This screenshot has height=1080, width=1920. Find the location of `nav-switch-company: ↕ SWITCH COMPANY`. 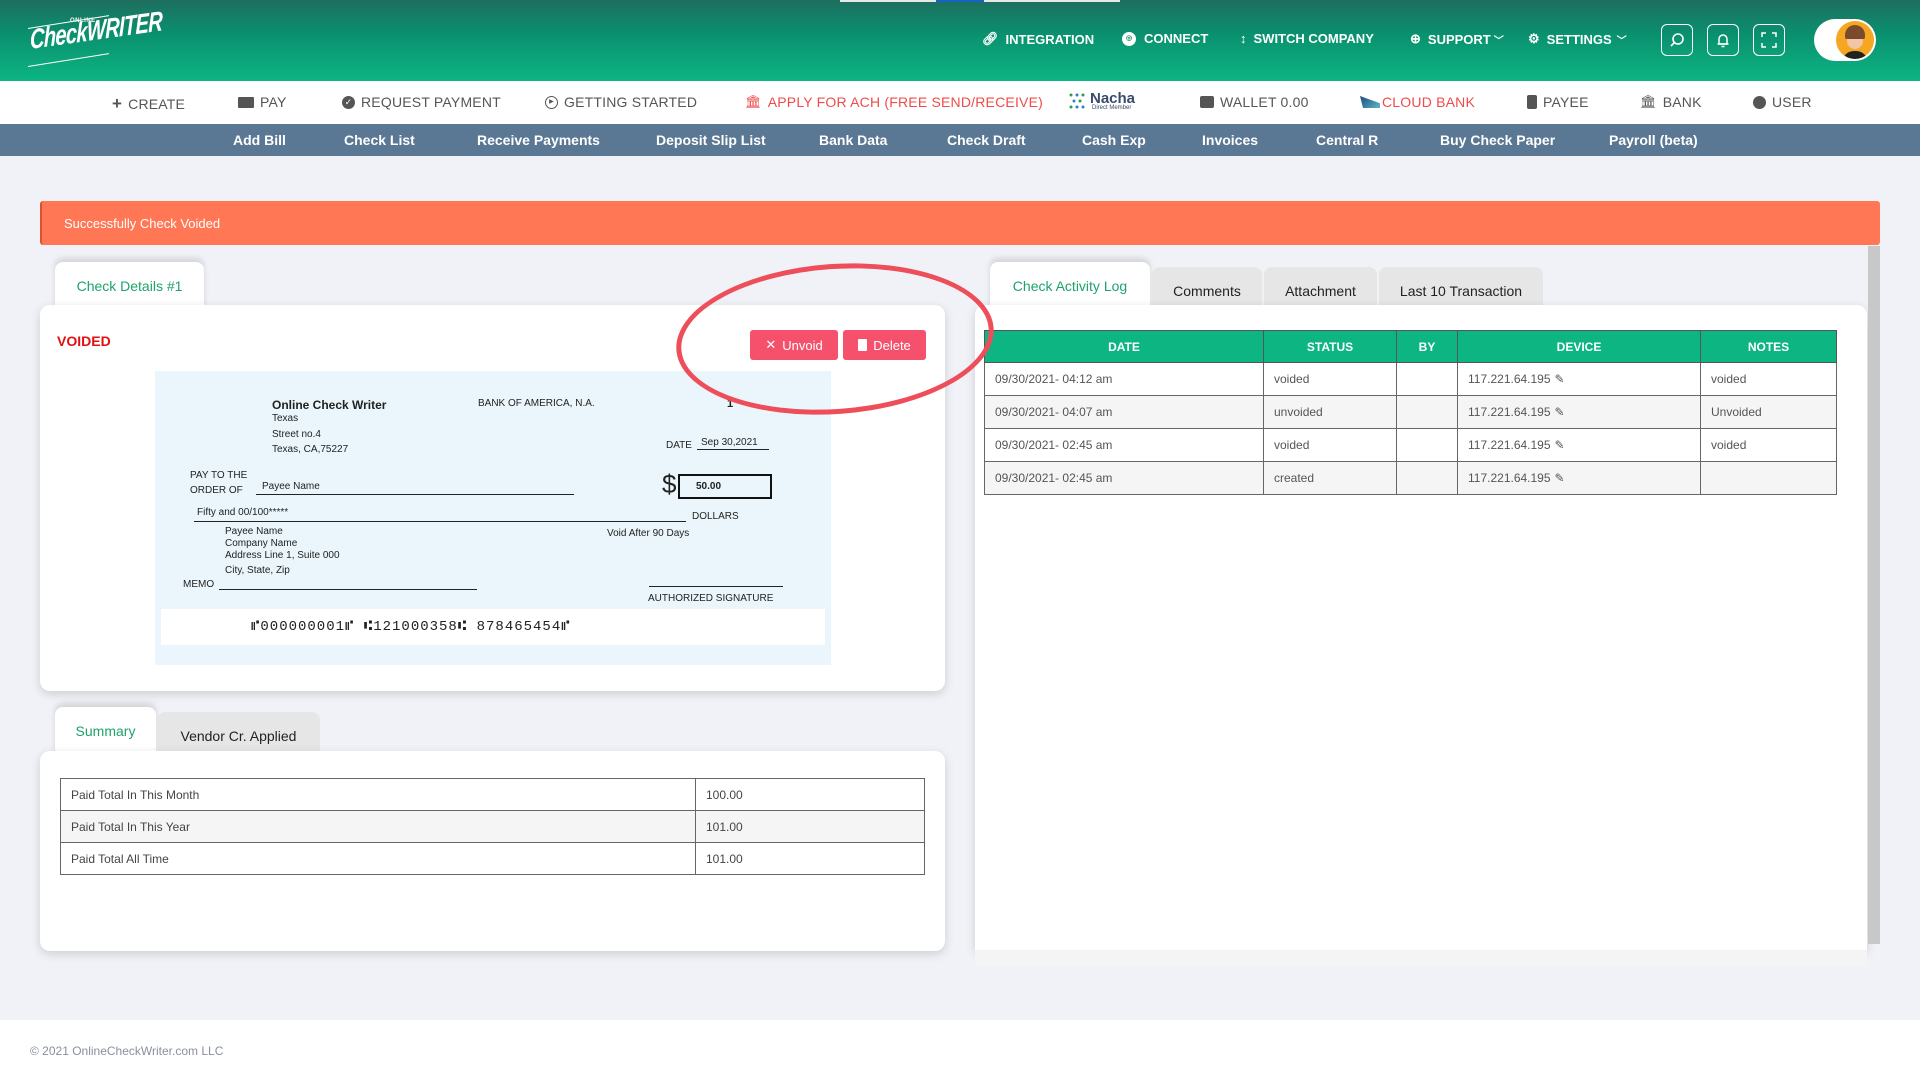

nav-switch-company: ↕ SWITCH COMPANY is located at coordinates (1307, 38).